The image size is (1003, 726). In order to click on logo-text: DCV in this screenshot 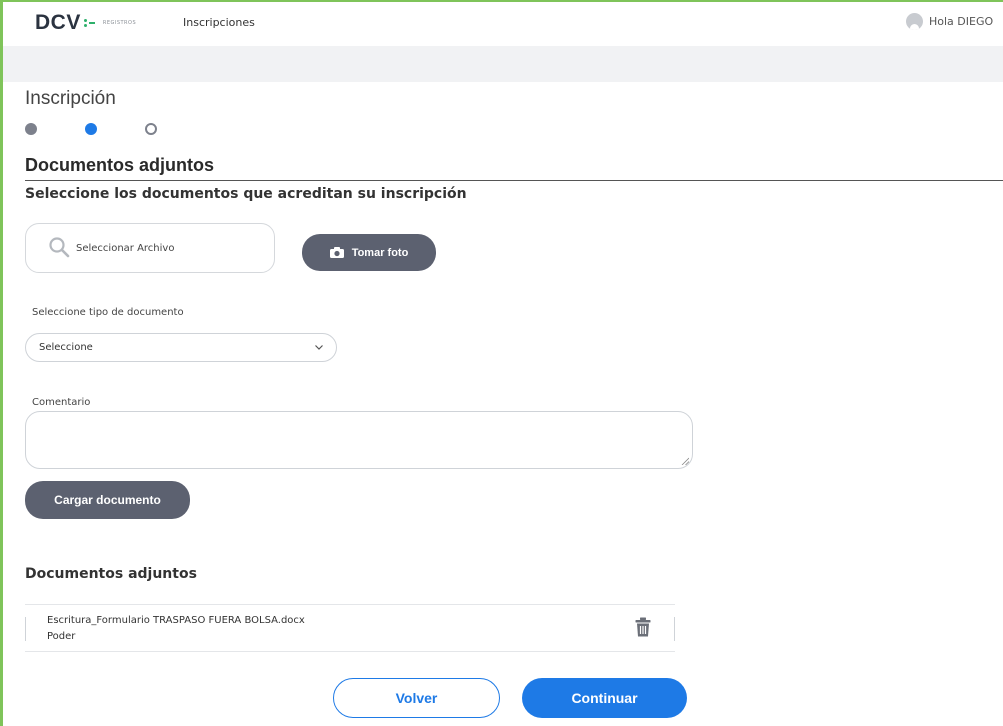, I will do `click(58, 22)`.